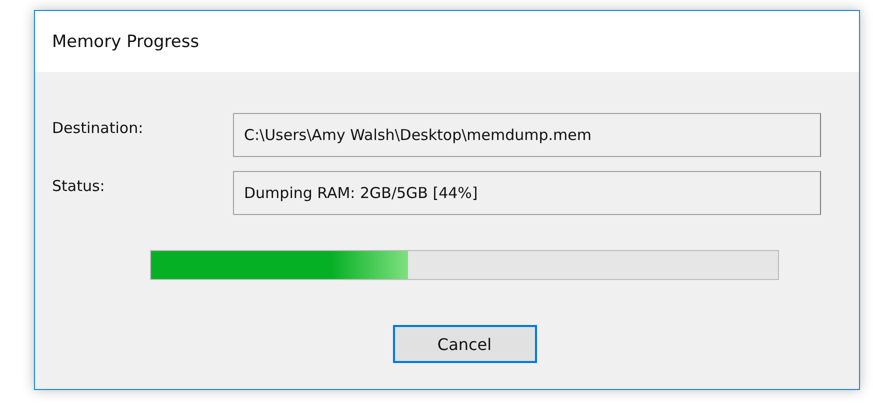 Image resolution: width=873 pixels, height=405 pixels. I want to click on cancel-button: Cancel, so click(464, 344).